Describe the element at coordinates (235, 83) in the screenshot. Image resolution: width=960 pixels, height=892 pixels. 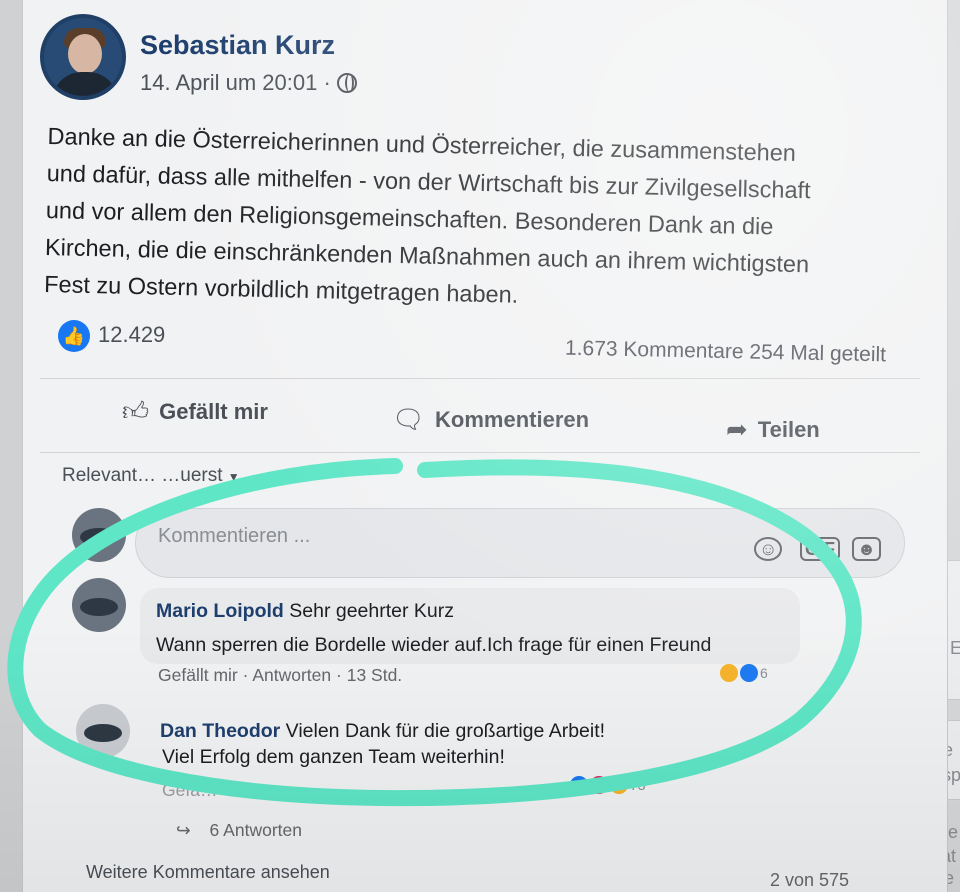
I see `post-date: 14. April um 20:01 ·` at that location.